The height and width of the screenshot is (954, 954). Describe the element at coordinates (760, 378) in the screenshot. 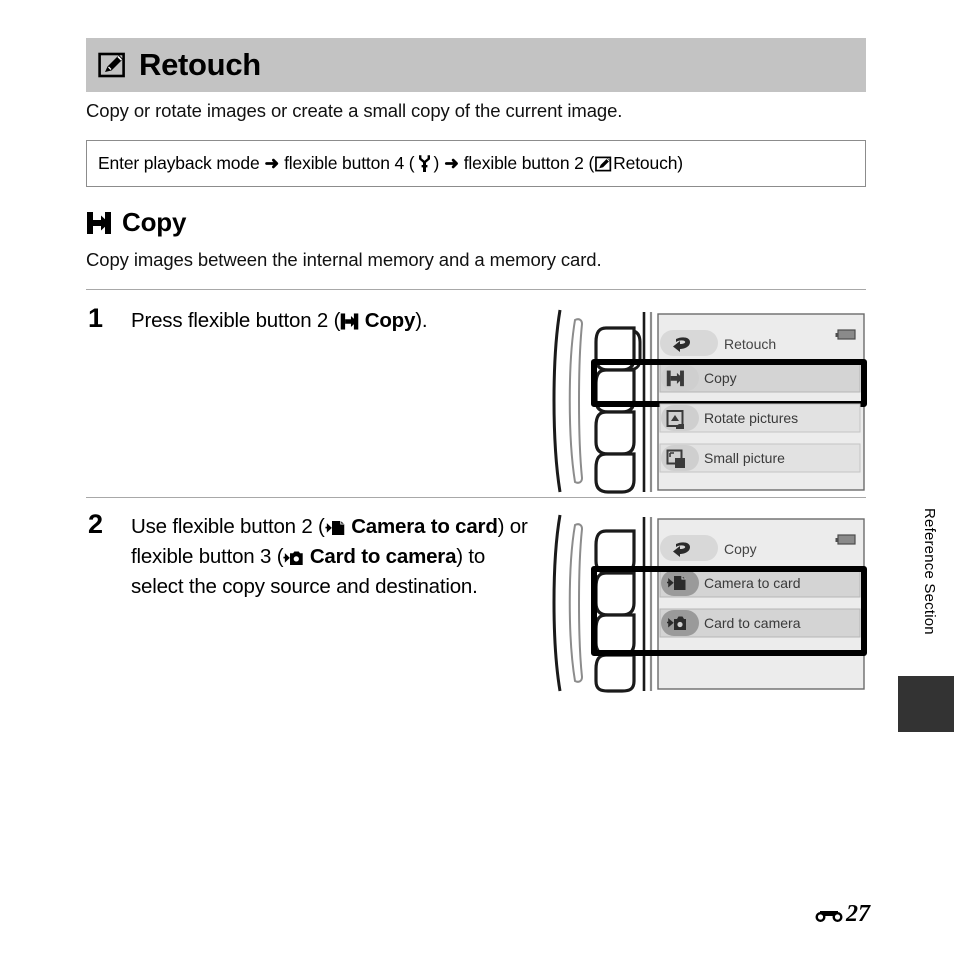

I see `screen-item-copy: Copy` at that location.